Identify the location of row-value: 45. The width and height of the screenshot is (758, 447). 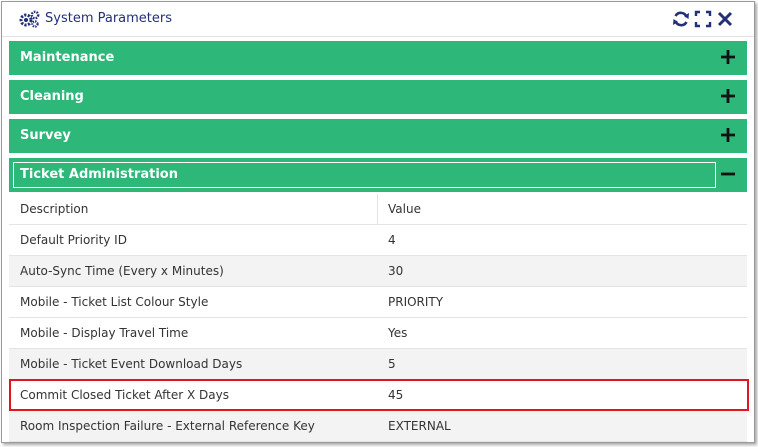
(396, 395).